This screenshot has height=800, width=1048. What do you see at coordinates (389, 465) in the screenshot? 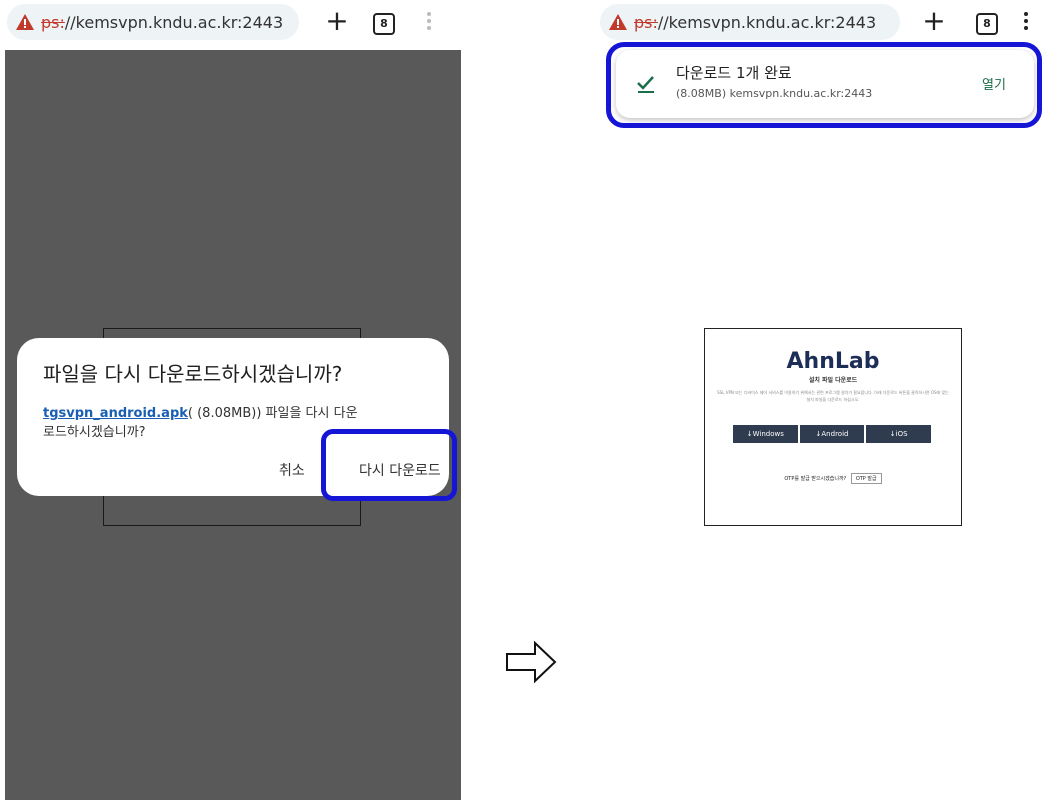
I see `redownload-highlight-box` at bounding box center [389, 465].